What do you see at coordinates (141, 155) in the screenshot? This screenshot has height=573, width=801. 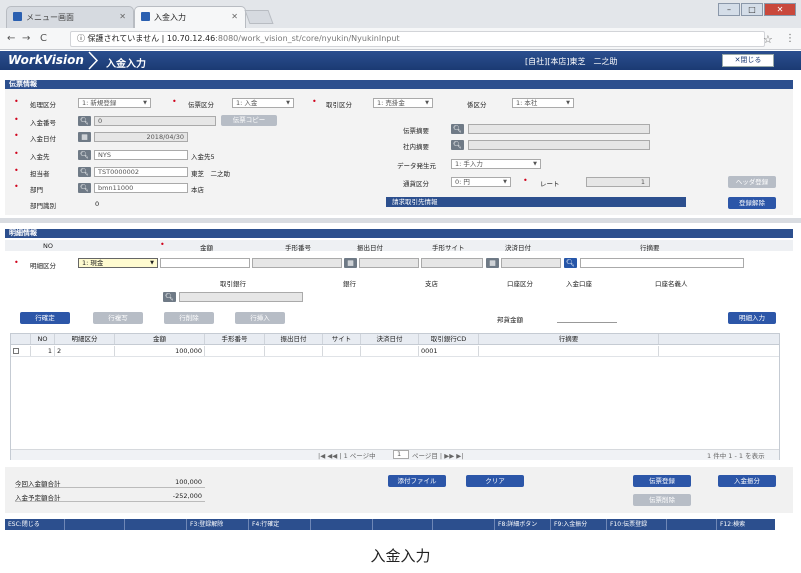 I see `nyukinsaki-code-input: NYS` at bounding box center [141, 155].